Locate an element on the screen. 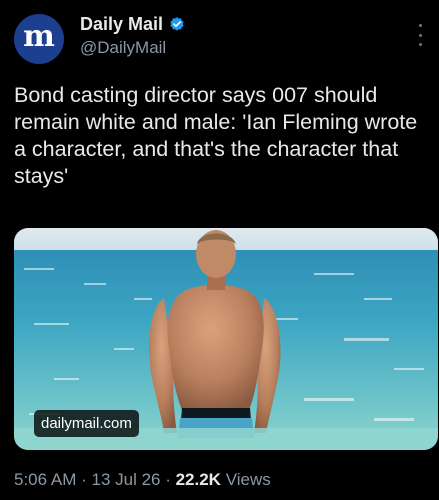 The width and height of the screenshot is (439, 500). views-count: 22.2K is located at coordinates (198, 479).